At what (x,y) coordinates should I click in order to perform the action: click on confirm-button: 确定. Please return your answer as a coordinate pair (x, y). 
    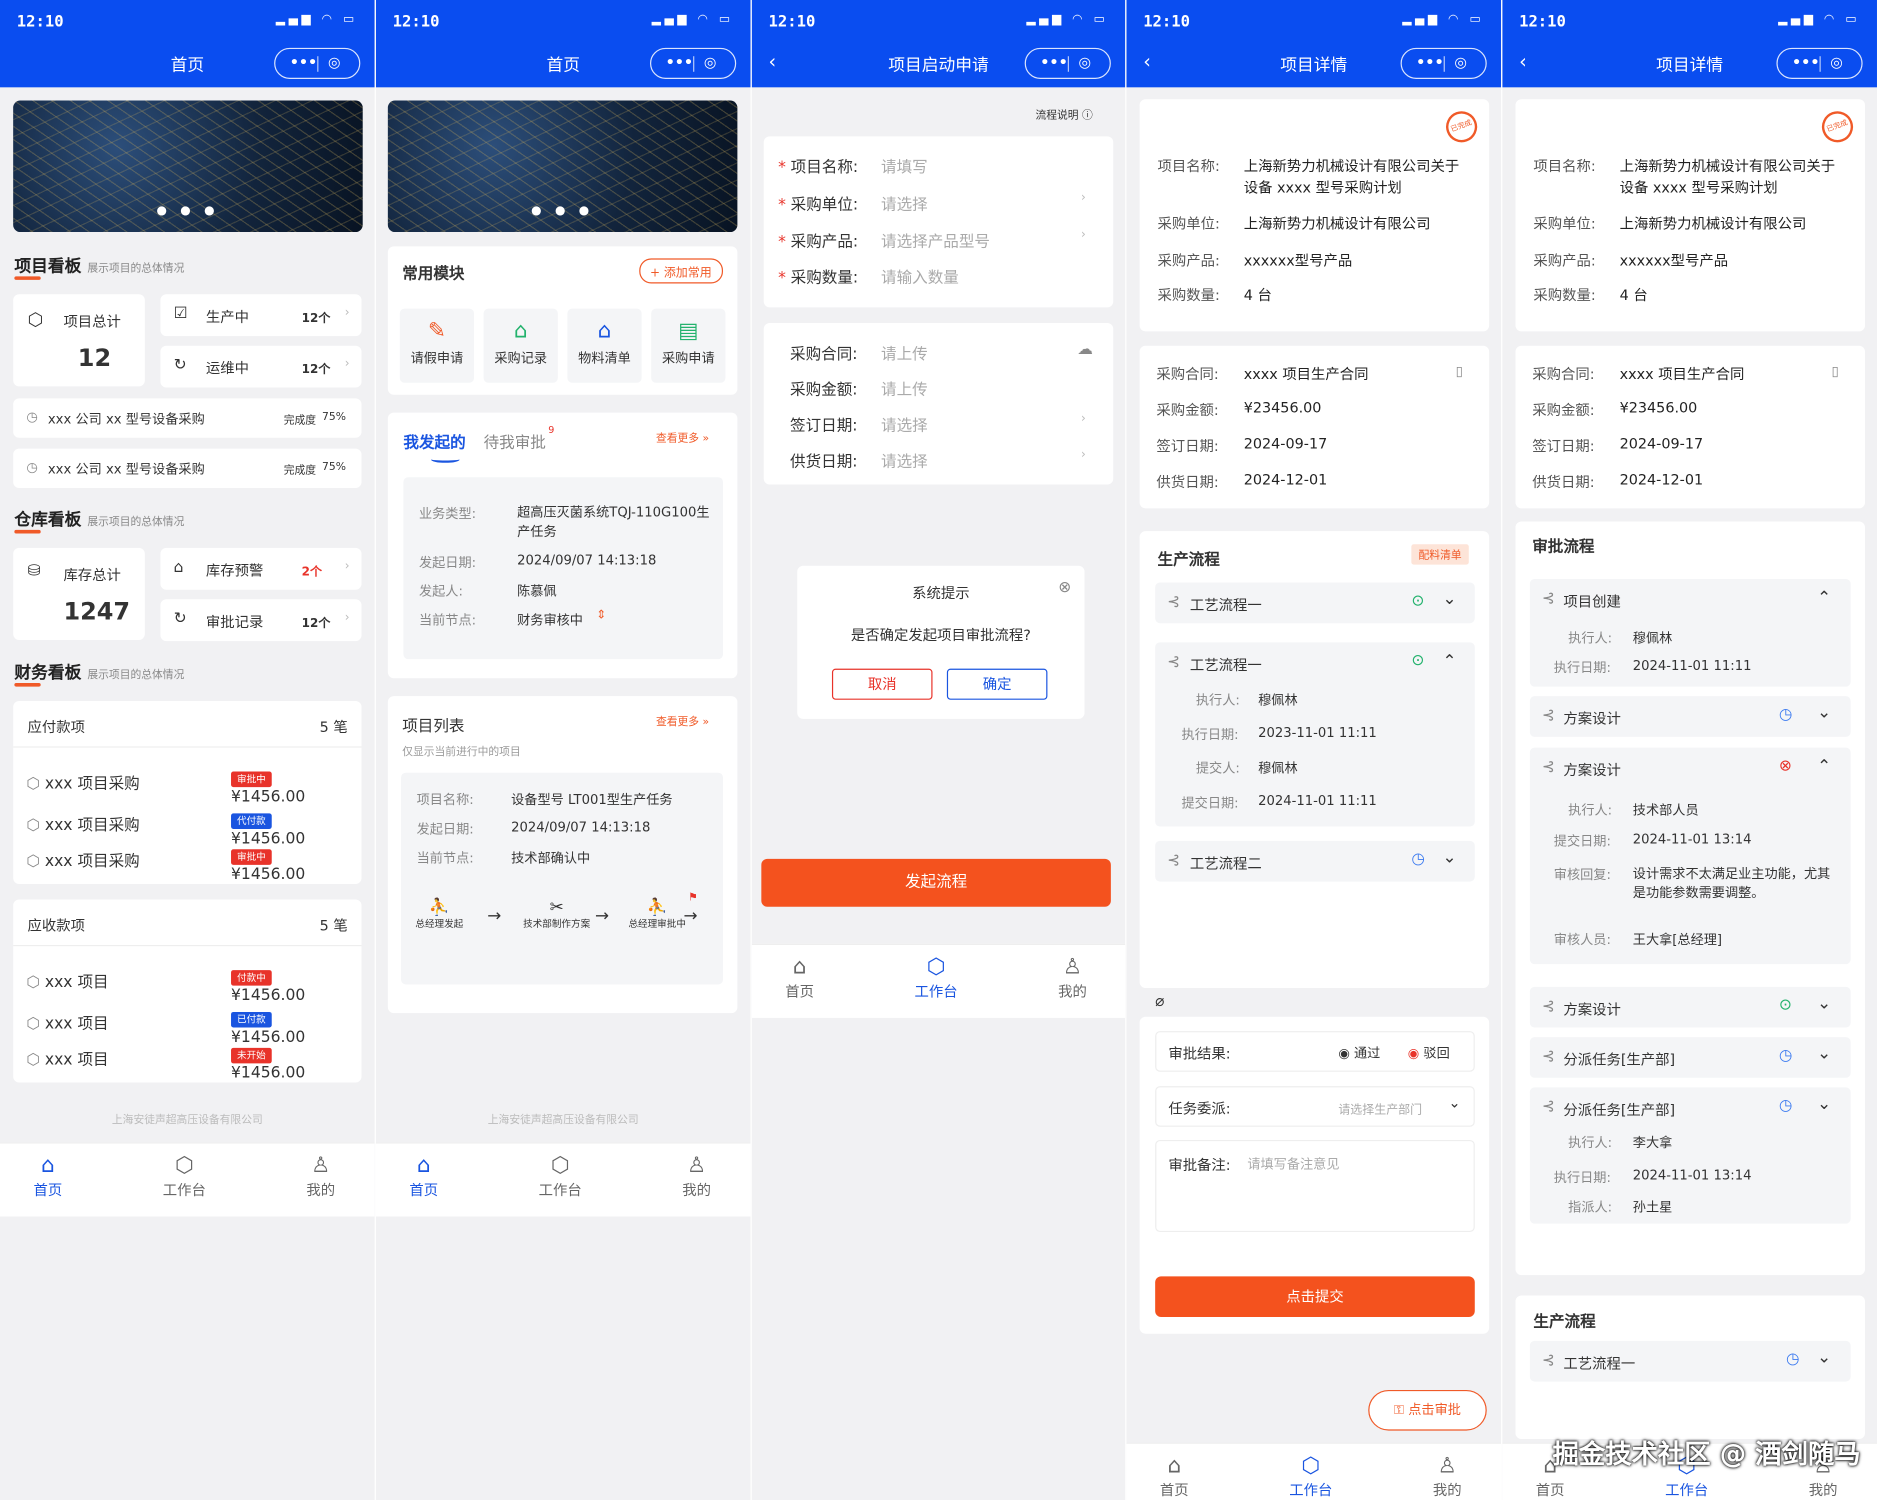
    Looking at the image, I should click on (997, 684).